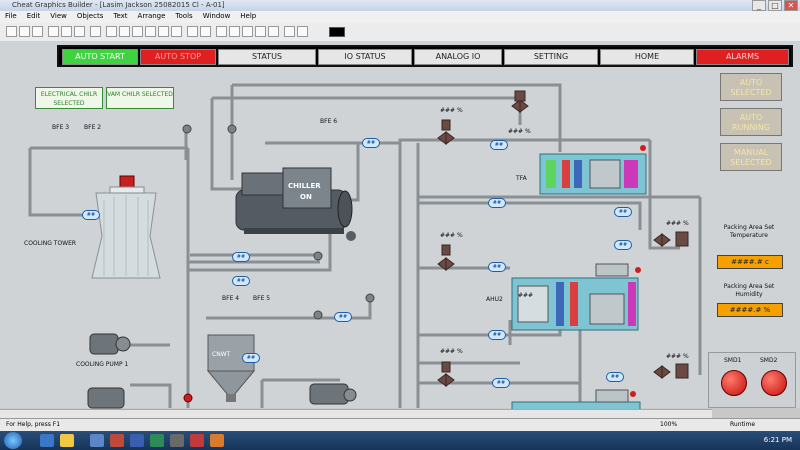 This screenshot has height=450, width=800. What do you see at coordinates (743, 424) in the screenshot?
I see `status-mode: Runtime` at bounding box center [743, 424].